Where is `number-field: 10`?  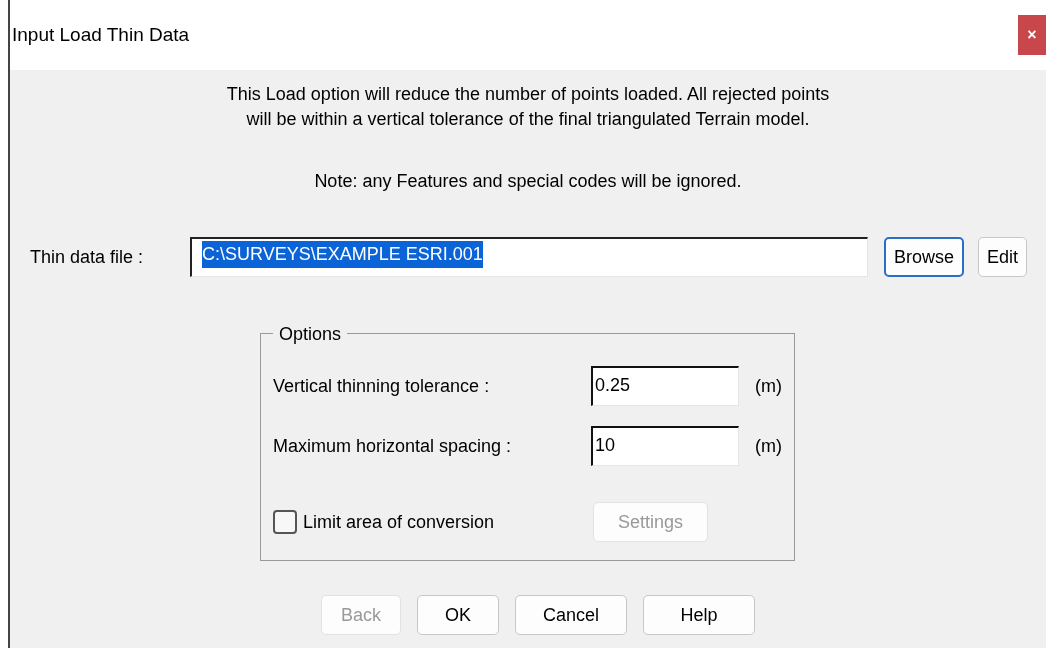 number-field: 10 is located at coordinates (665, 446).